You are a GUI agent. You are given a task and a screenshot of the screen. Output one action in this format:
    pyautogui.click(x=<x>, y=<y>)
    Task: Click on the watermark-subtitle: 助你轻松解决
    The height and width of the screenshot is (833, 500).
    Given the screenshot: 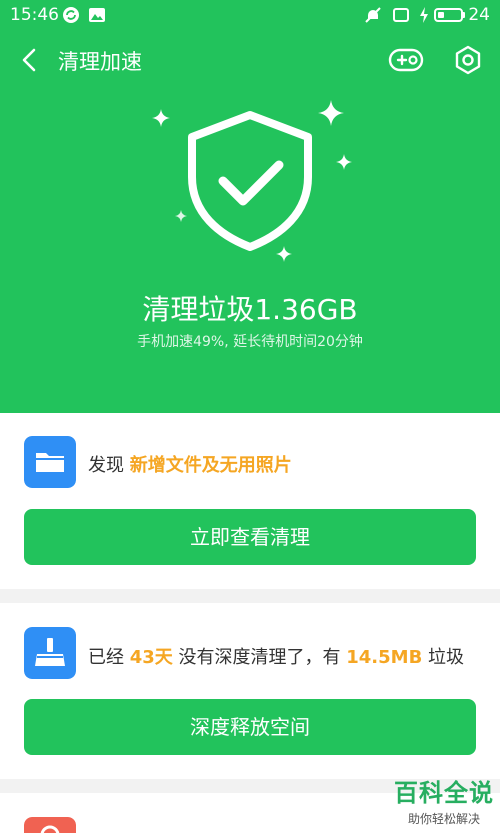 What is the action you would take?
    pyautogui.click(x=443, y=819)
    